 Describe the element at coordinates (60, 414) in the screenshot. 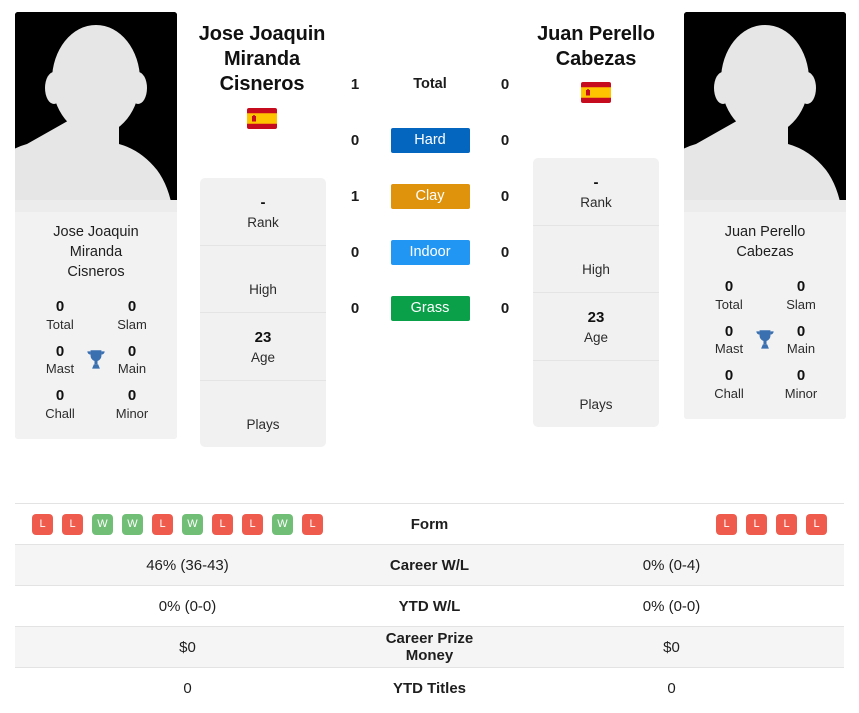

I see `titles-chall-label: Chall` at that location.